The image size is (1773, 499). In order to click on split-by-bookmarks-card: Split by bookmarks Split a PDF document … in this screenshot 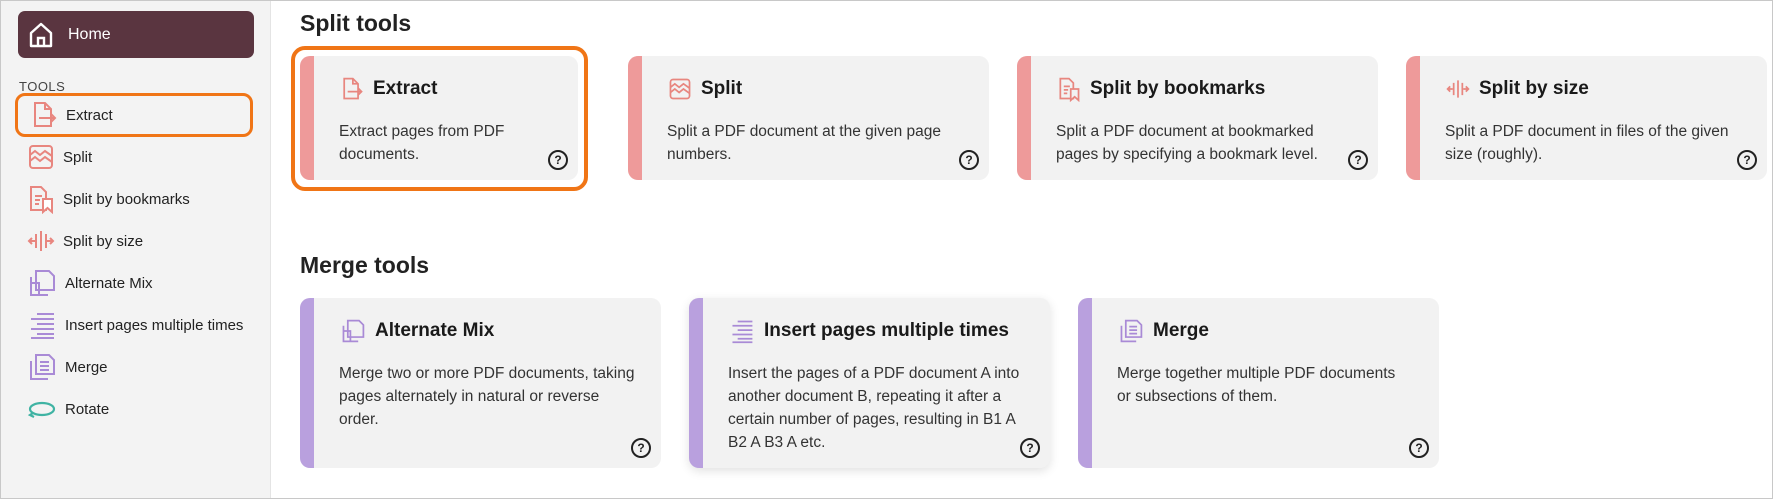, I will do `click(1197, 118)`.